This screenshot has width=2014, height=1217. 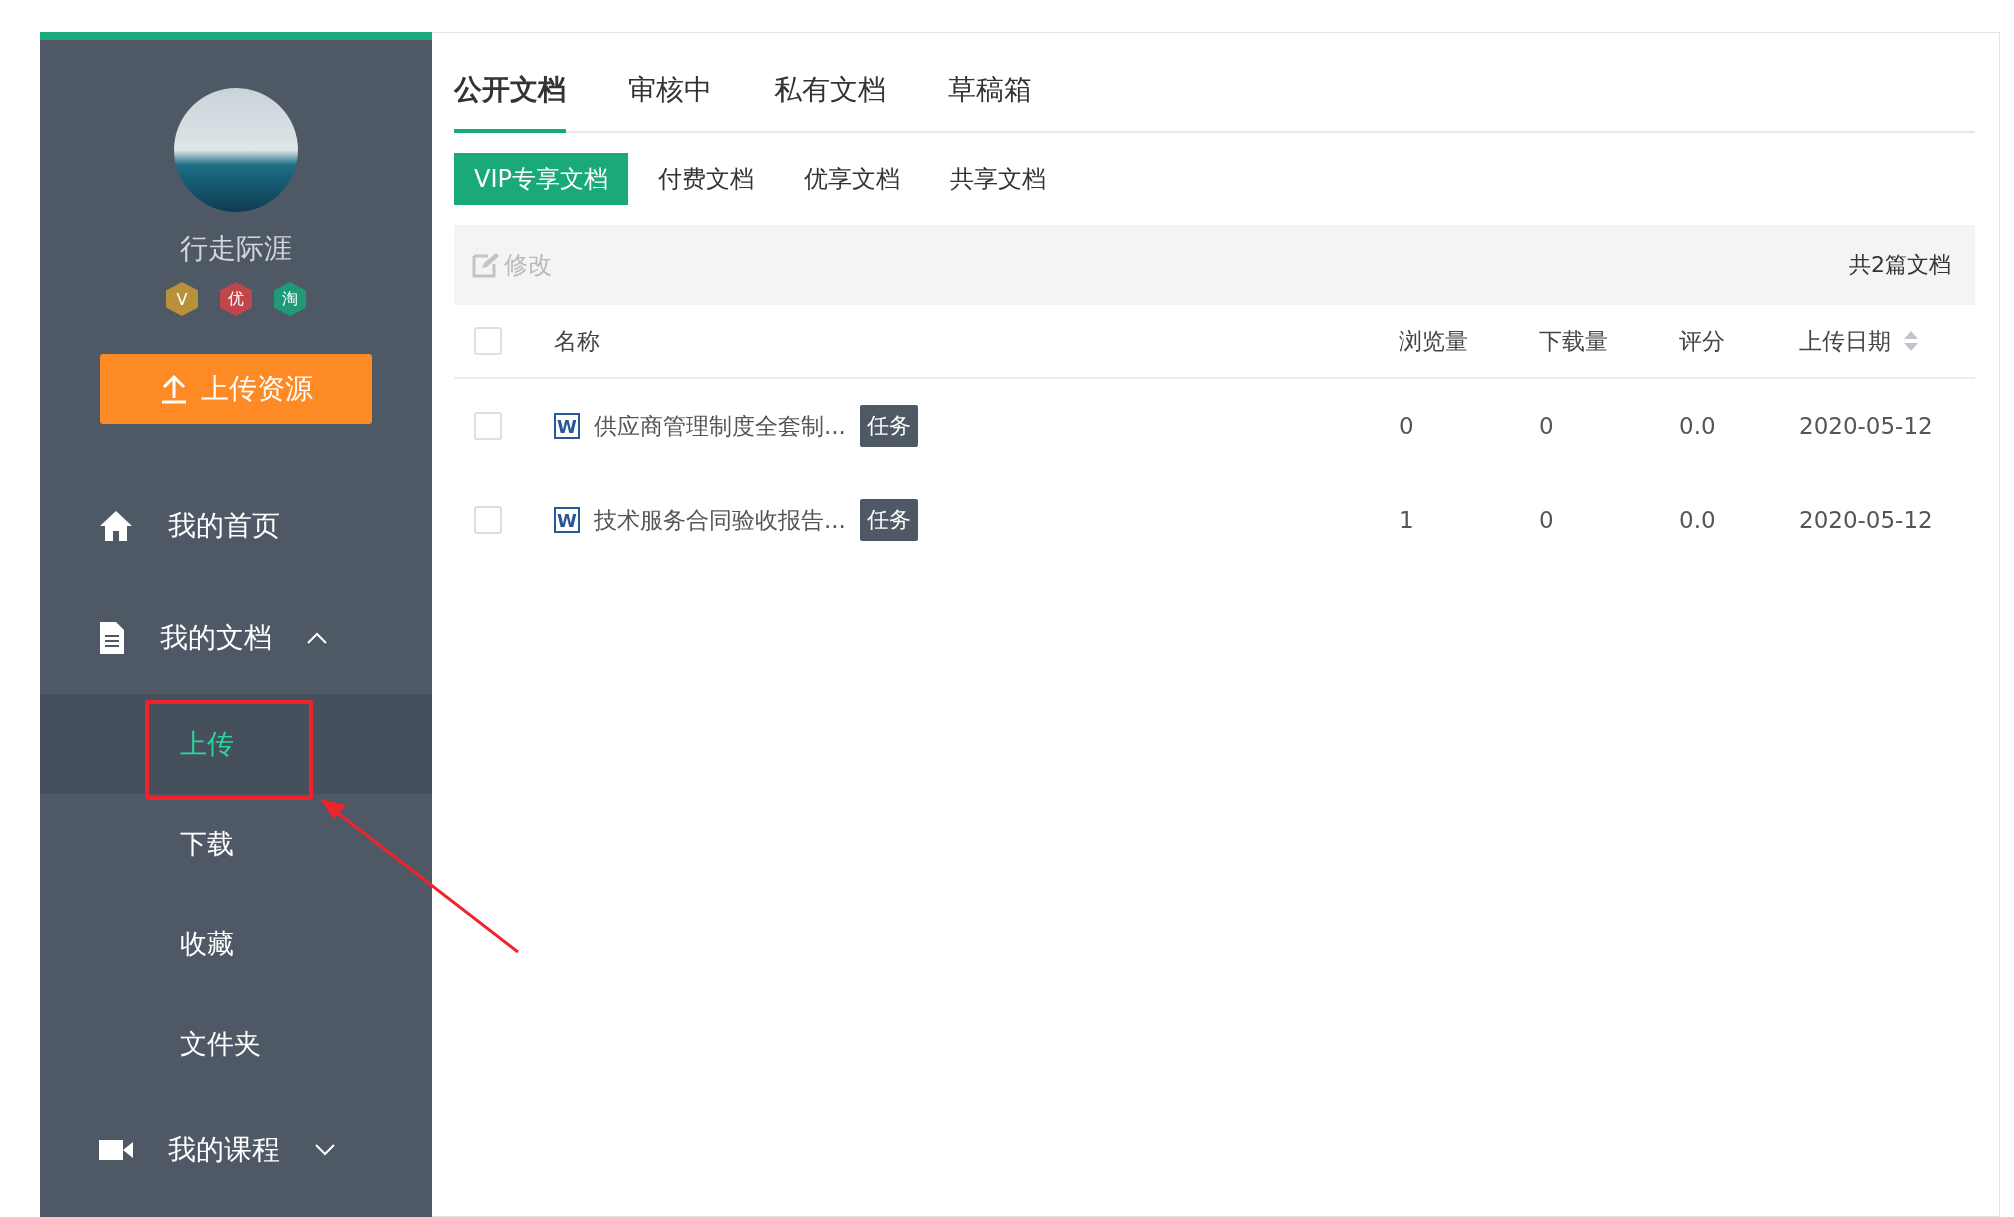 What do you see at coordinates (224, 1150) in the screenshot?
I see `menu-label: 我的课程` at bounding box center [224, 1150].